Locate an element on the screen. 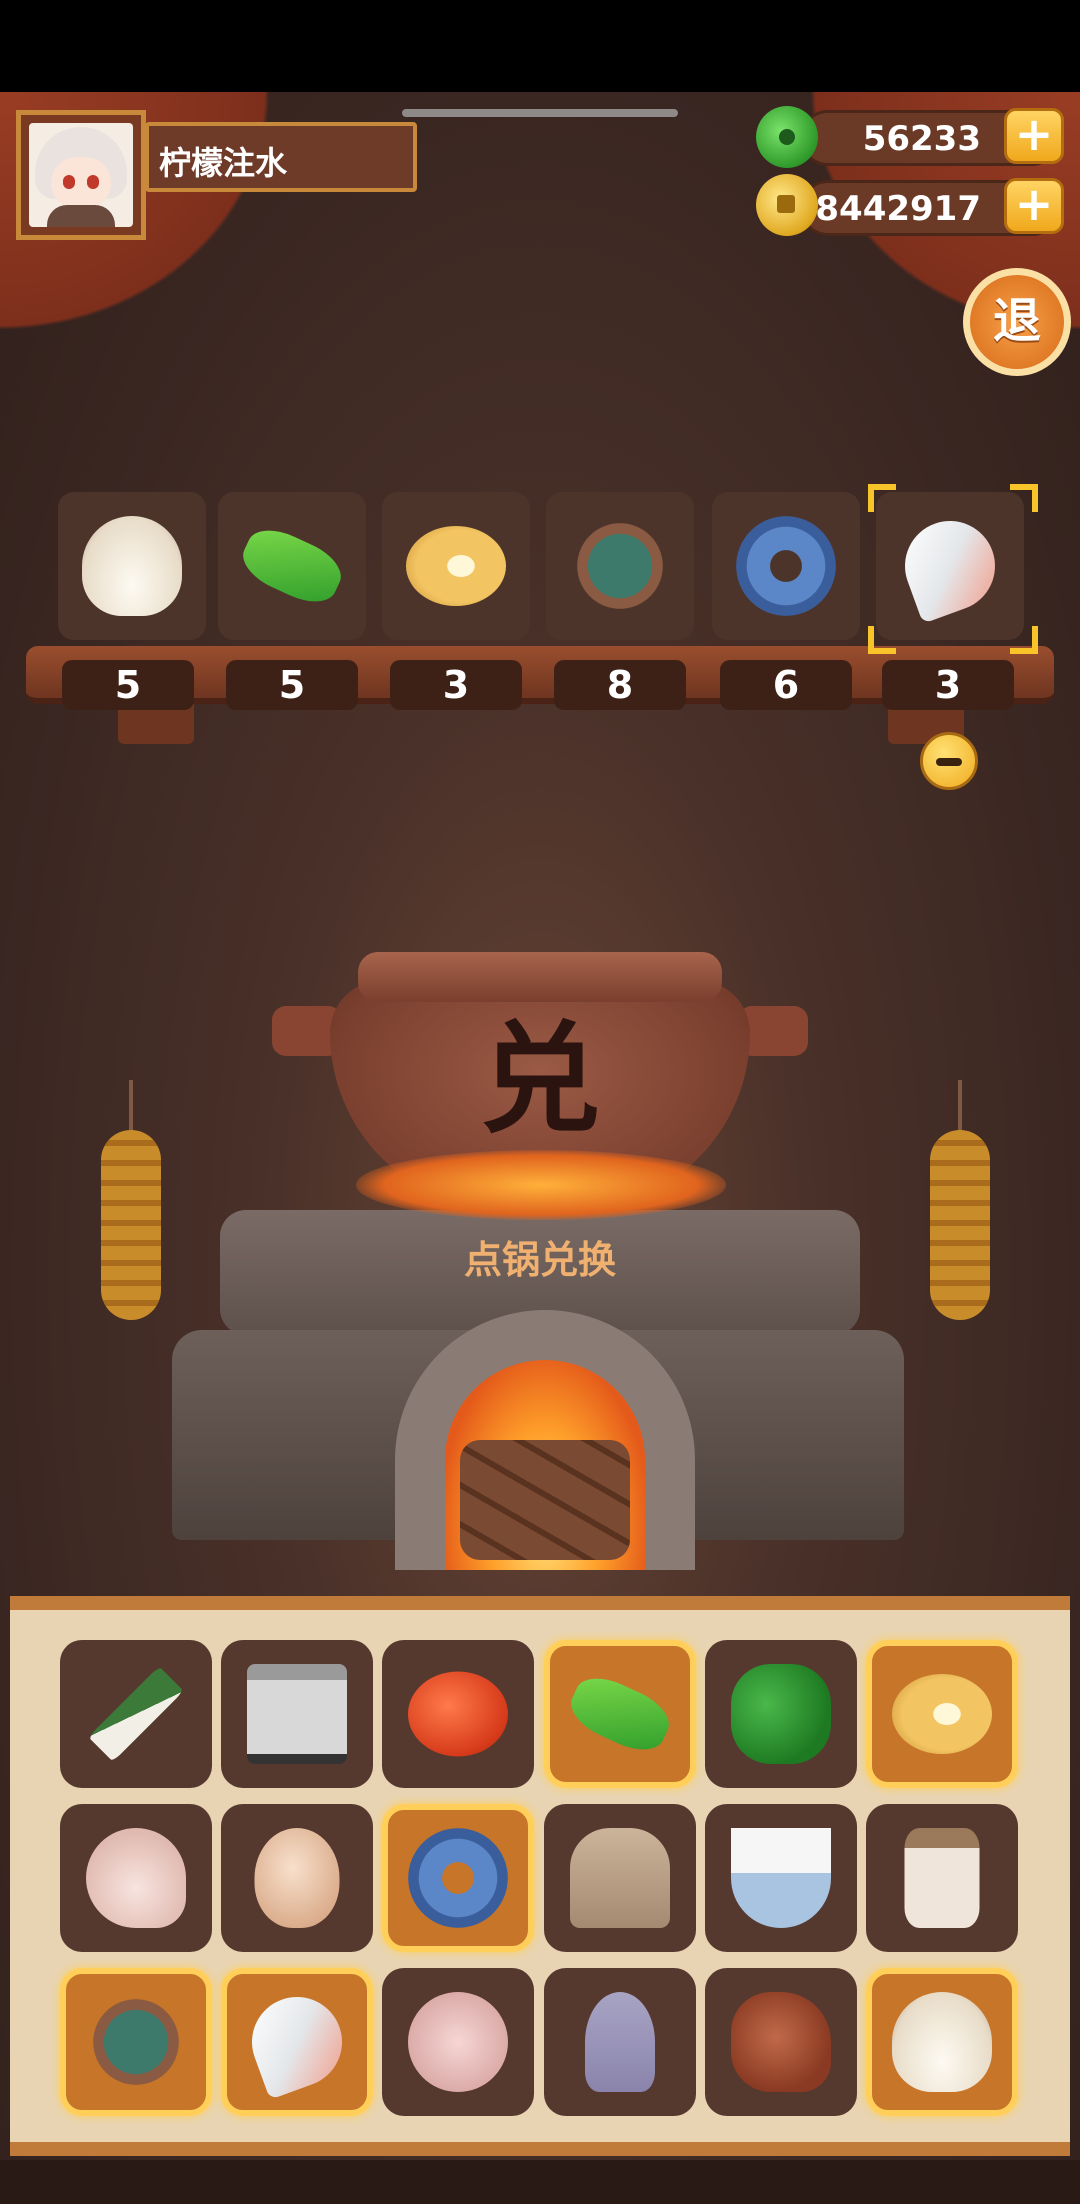 Image resolution: width=1080 pixels, height=2204 pixels. shelf-slot-cucumber is located at coordinates (292, 566).